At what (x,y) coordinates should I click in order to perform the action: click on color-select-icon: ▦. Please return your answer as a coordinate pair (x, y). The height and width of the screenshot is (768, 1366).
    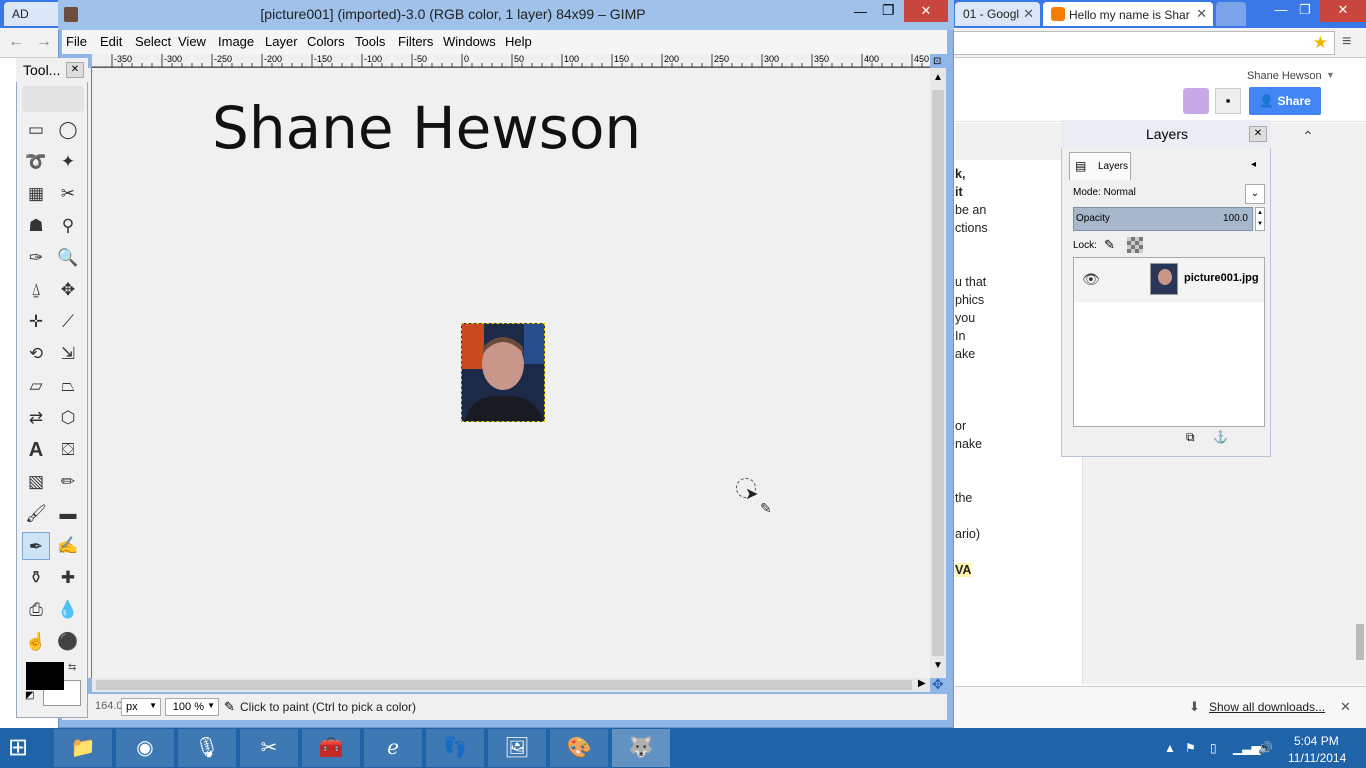
    Looking at the image, I should click on (36, 194).